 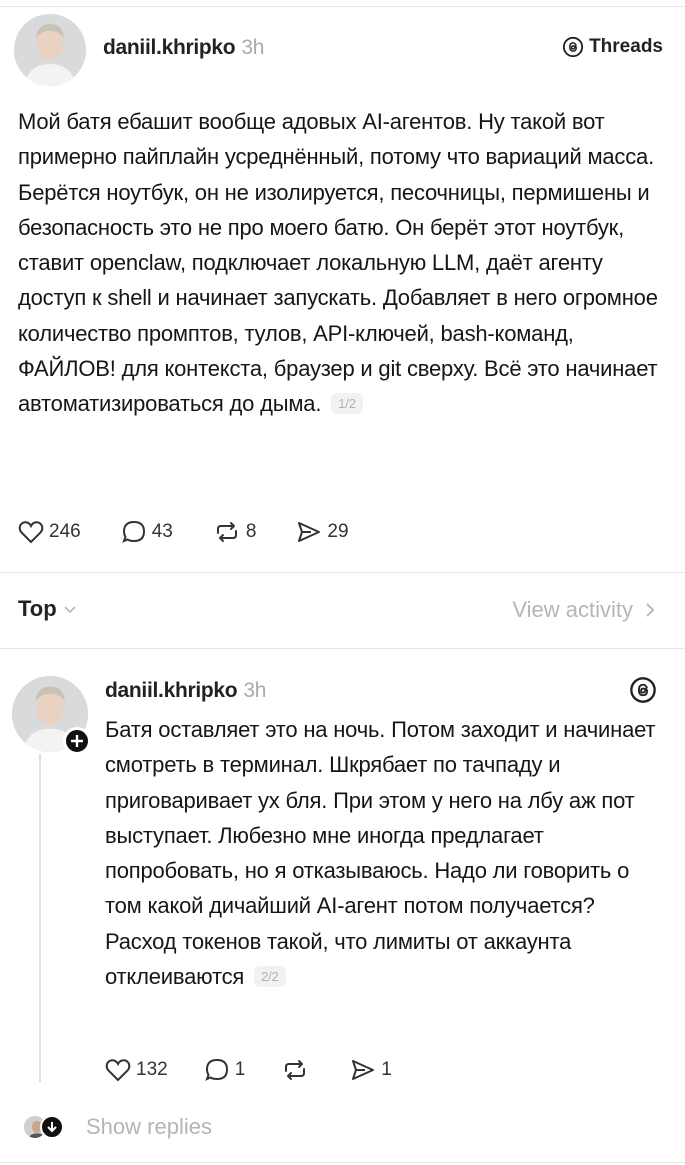 I want to click on share-button: 1, so click(x=371, y=1070).